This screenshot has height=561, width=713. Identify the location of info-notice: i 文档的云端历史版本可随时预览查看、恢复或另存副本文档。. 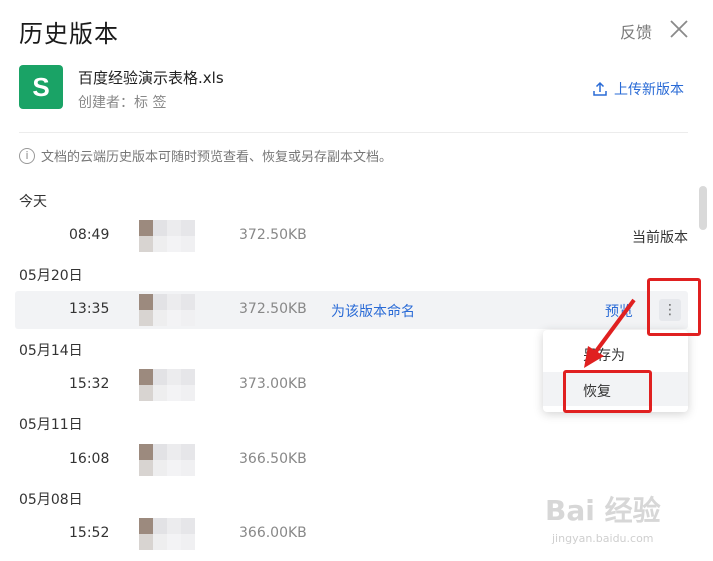
(205, 155).